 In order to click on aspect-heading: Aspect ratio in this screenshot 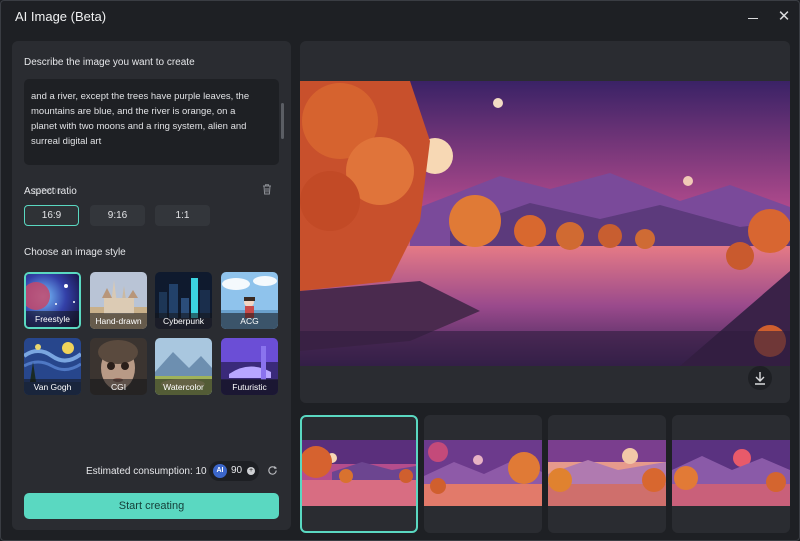, I will do `click(50, 191)`.